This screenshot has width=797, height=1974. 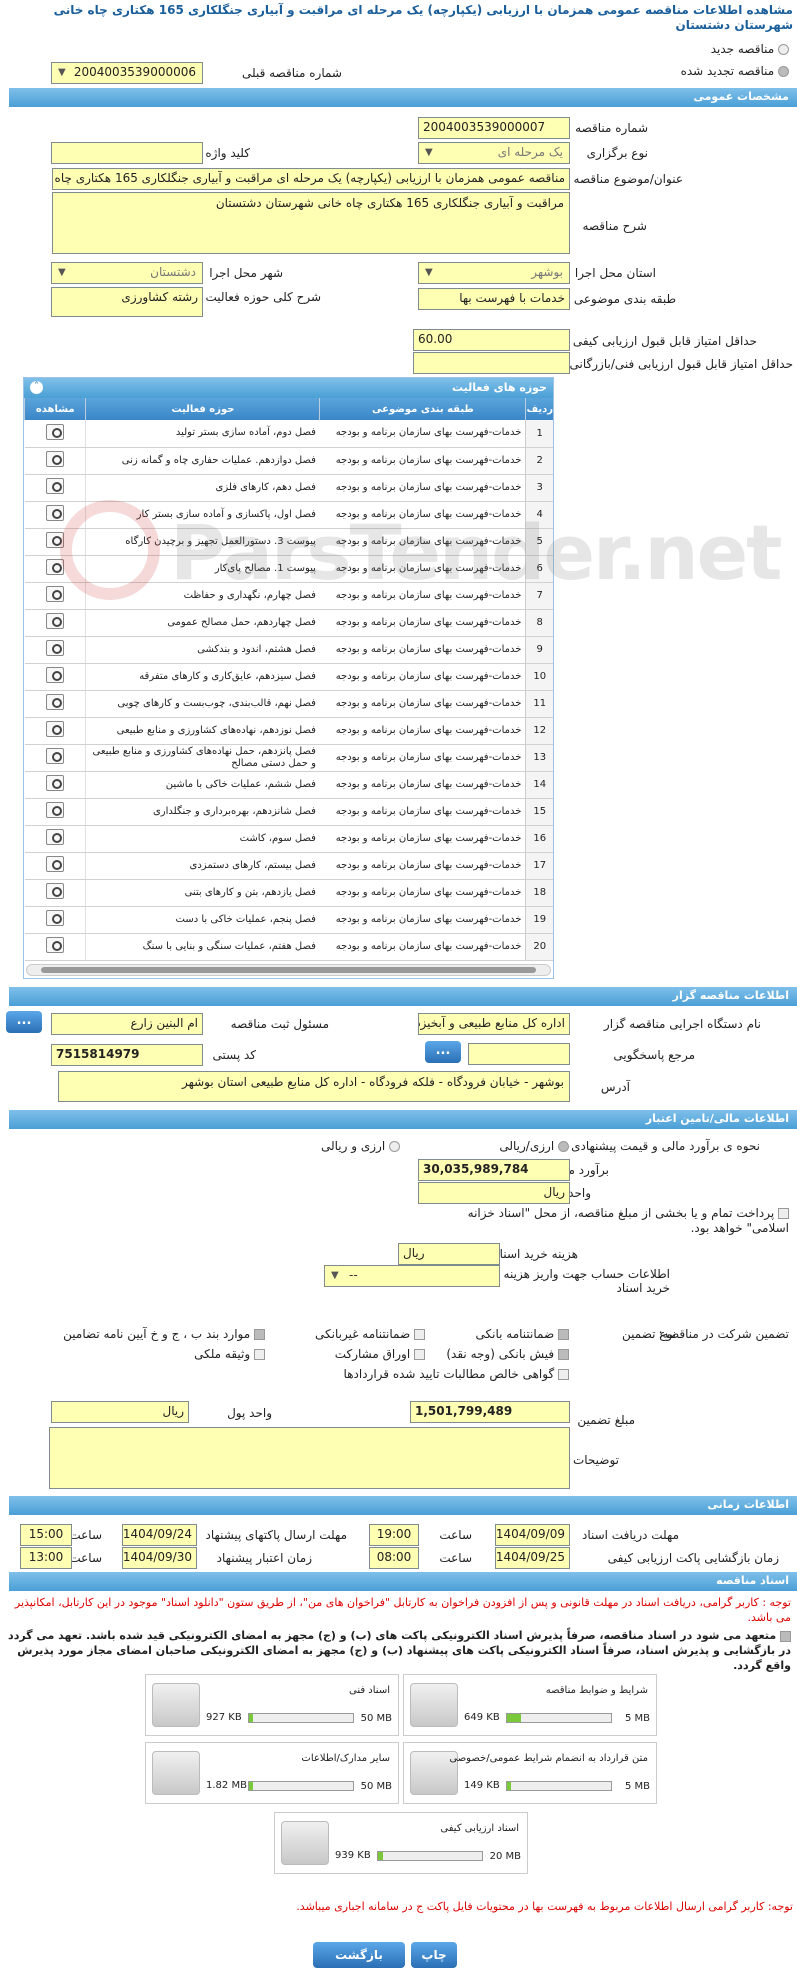 What do you see at coordinates (272, 1773) in the screenshot?
I see `document-card: سایر مدارک/اطلاعات 50 MB 1.82 MB` at bounding box center [272, 1773].